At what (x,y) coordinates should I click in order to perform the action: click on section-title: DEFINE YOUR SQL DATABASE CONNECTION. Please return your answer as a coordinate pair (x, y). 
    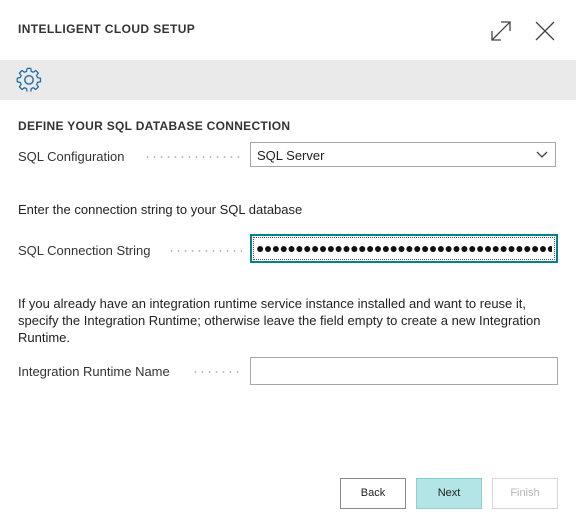
    Looking at the image, I should click on (154, 126).